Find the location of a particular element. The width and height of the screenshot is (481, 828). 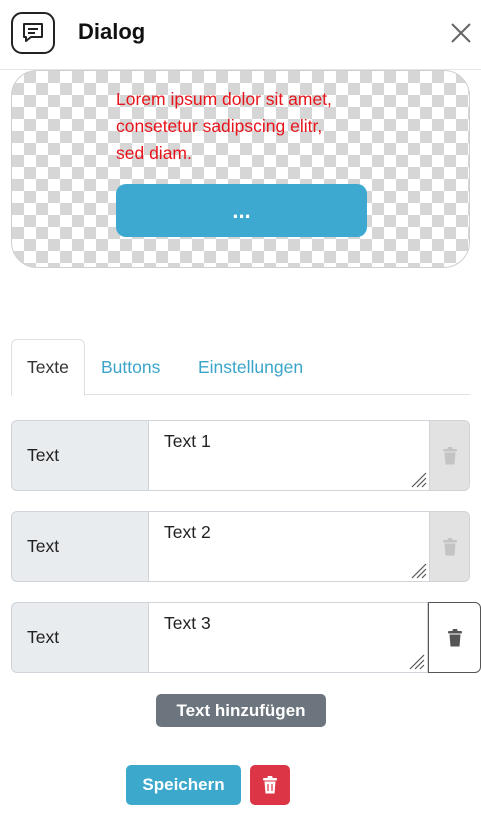

text-row-value: Text 3 is located at coordinates (187, 623).